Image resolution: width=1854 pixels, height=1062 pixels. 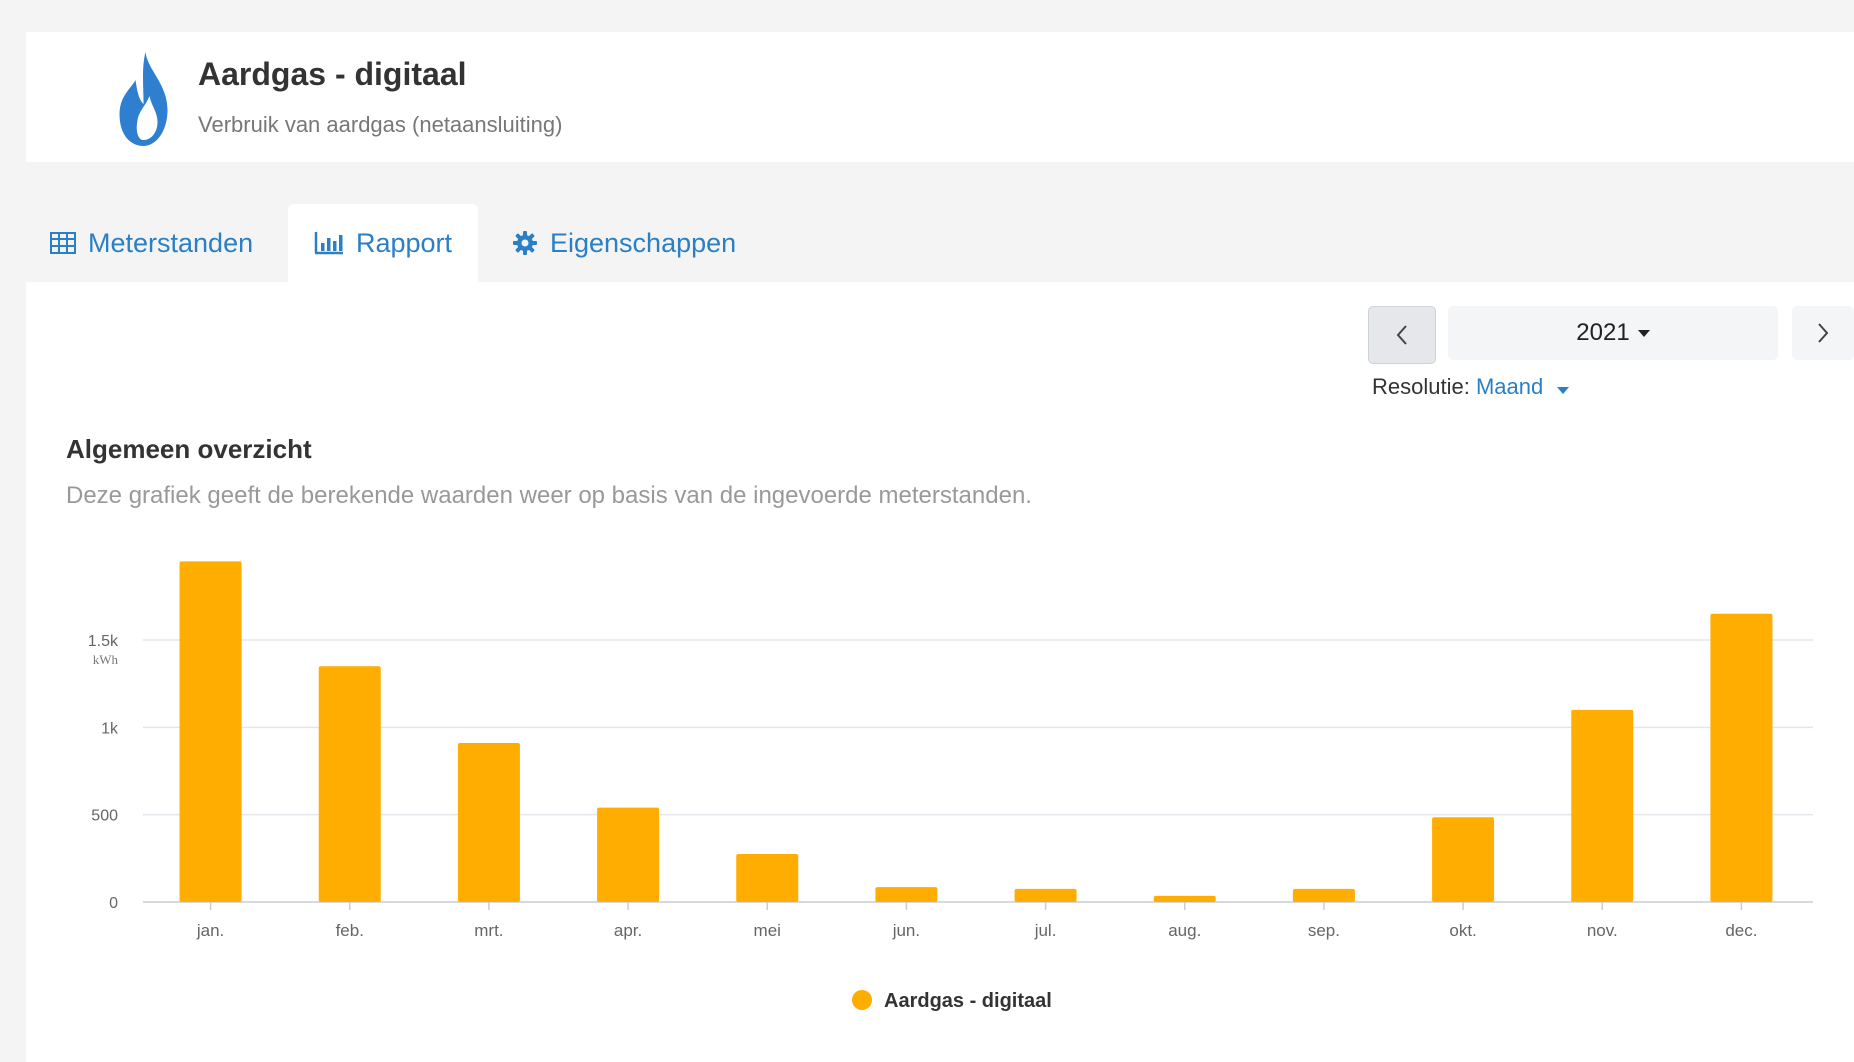 What do you see at coordinates (643, 242) in the screenshot?
I see `tab-eigenschappen-label: Eigenschappen` at bounding box center [643, 242].